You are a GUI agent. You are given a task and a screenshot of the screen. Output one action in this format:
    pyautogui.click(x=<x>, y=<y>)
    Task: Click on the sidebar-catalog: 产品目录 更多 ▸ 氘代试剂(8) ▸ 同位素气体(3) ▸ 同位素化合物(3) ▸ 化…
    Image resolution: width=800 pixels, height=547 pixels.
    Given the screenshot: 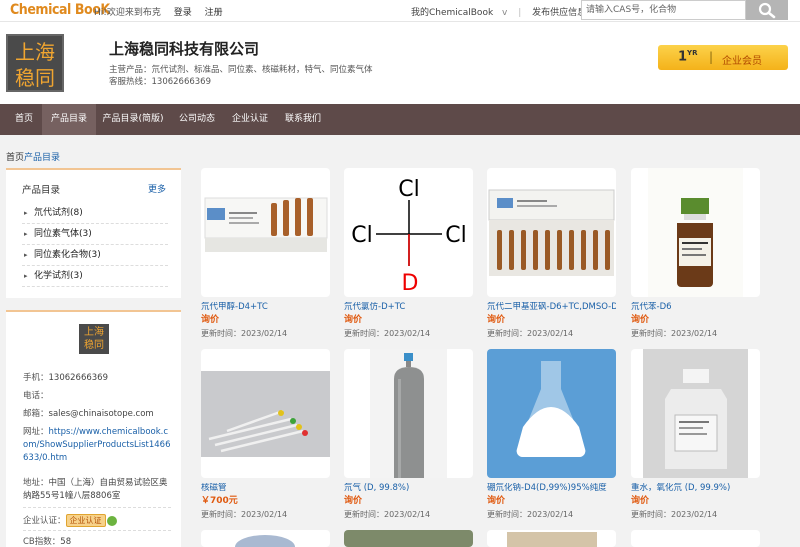 What is the action you would take?
    pyautogui.click(x=93, y=233)
    